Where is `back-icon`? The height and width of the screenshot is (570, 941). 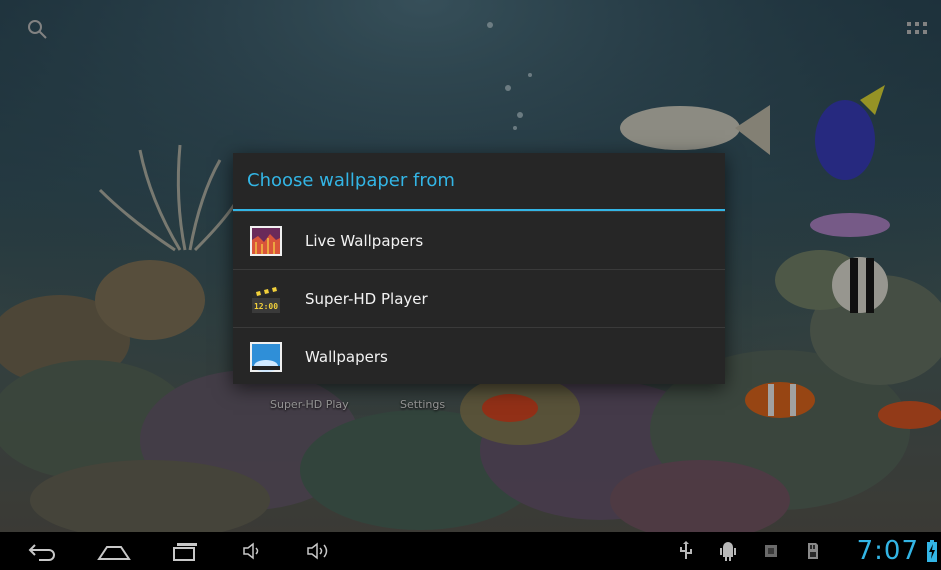 back-icon is located at coordinates (41, 552).